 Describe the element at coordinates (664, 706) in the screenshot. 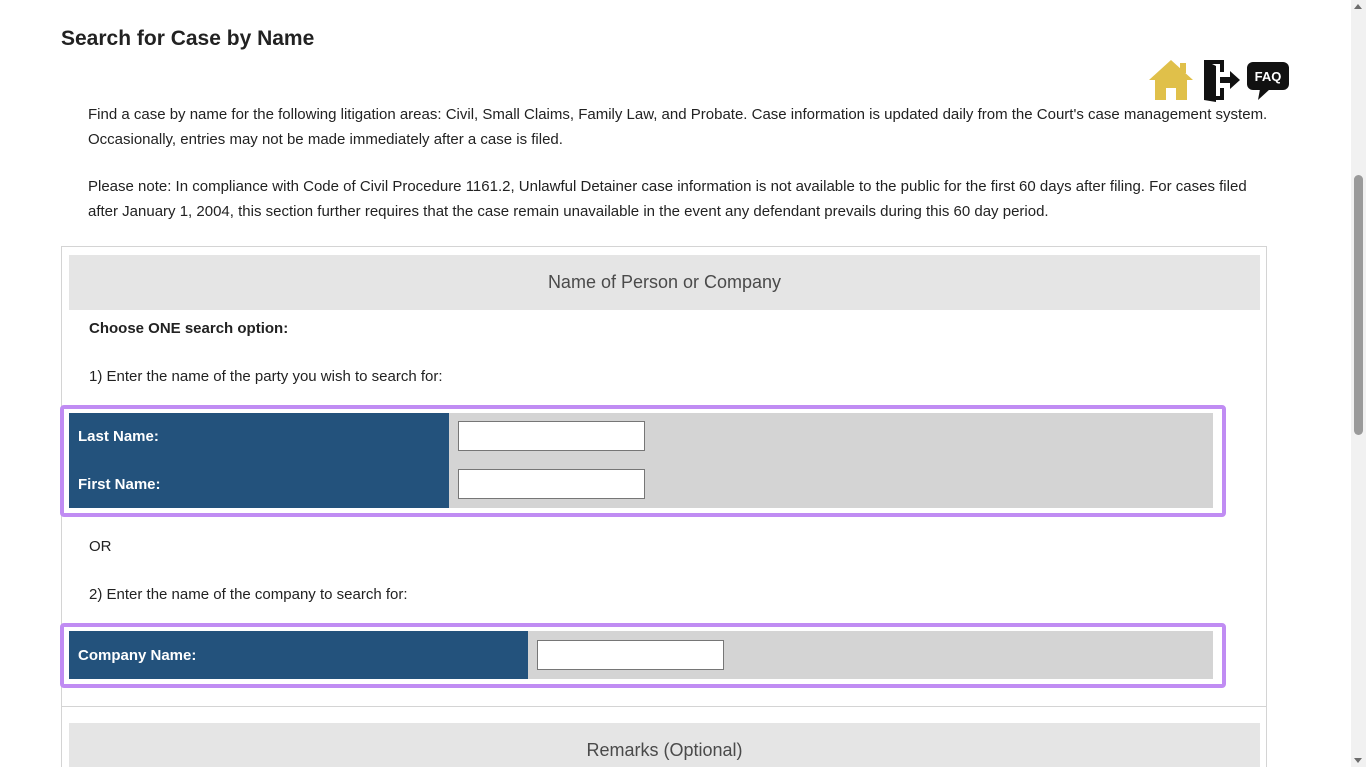

I see `section-divider` at that location.